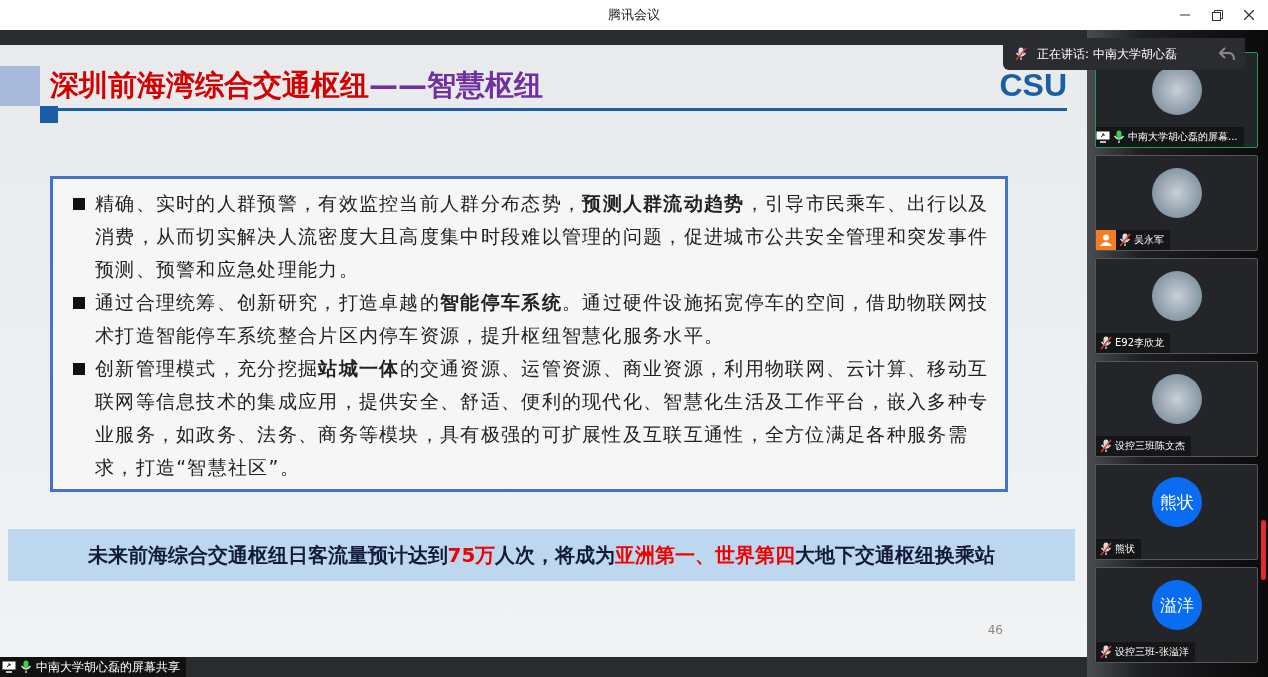 This screenshot has width=1268, height=677. Describe the element at coordinates (1176, 502) in the screenshot. I see `avatar: 熊状` at that location.